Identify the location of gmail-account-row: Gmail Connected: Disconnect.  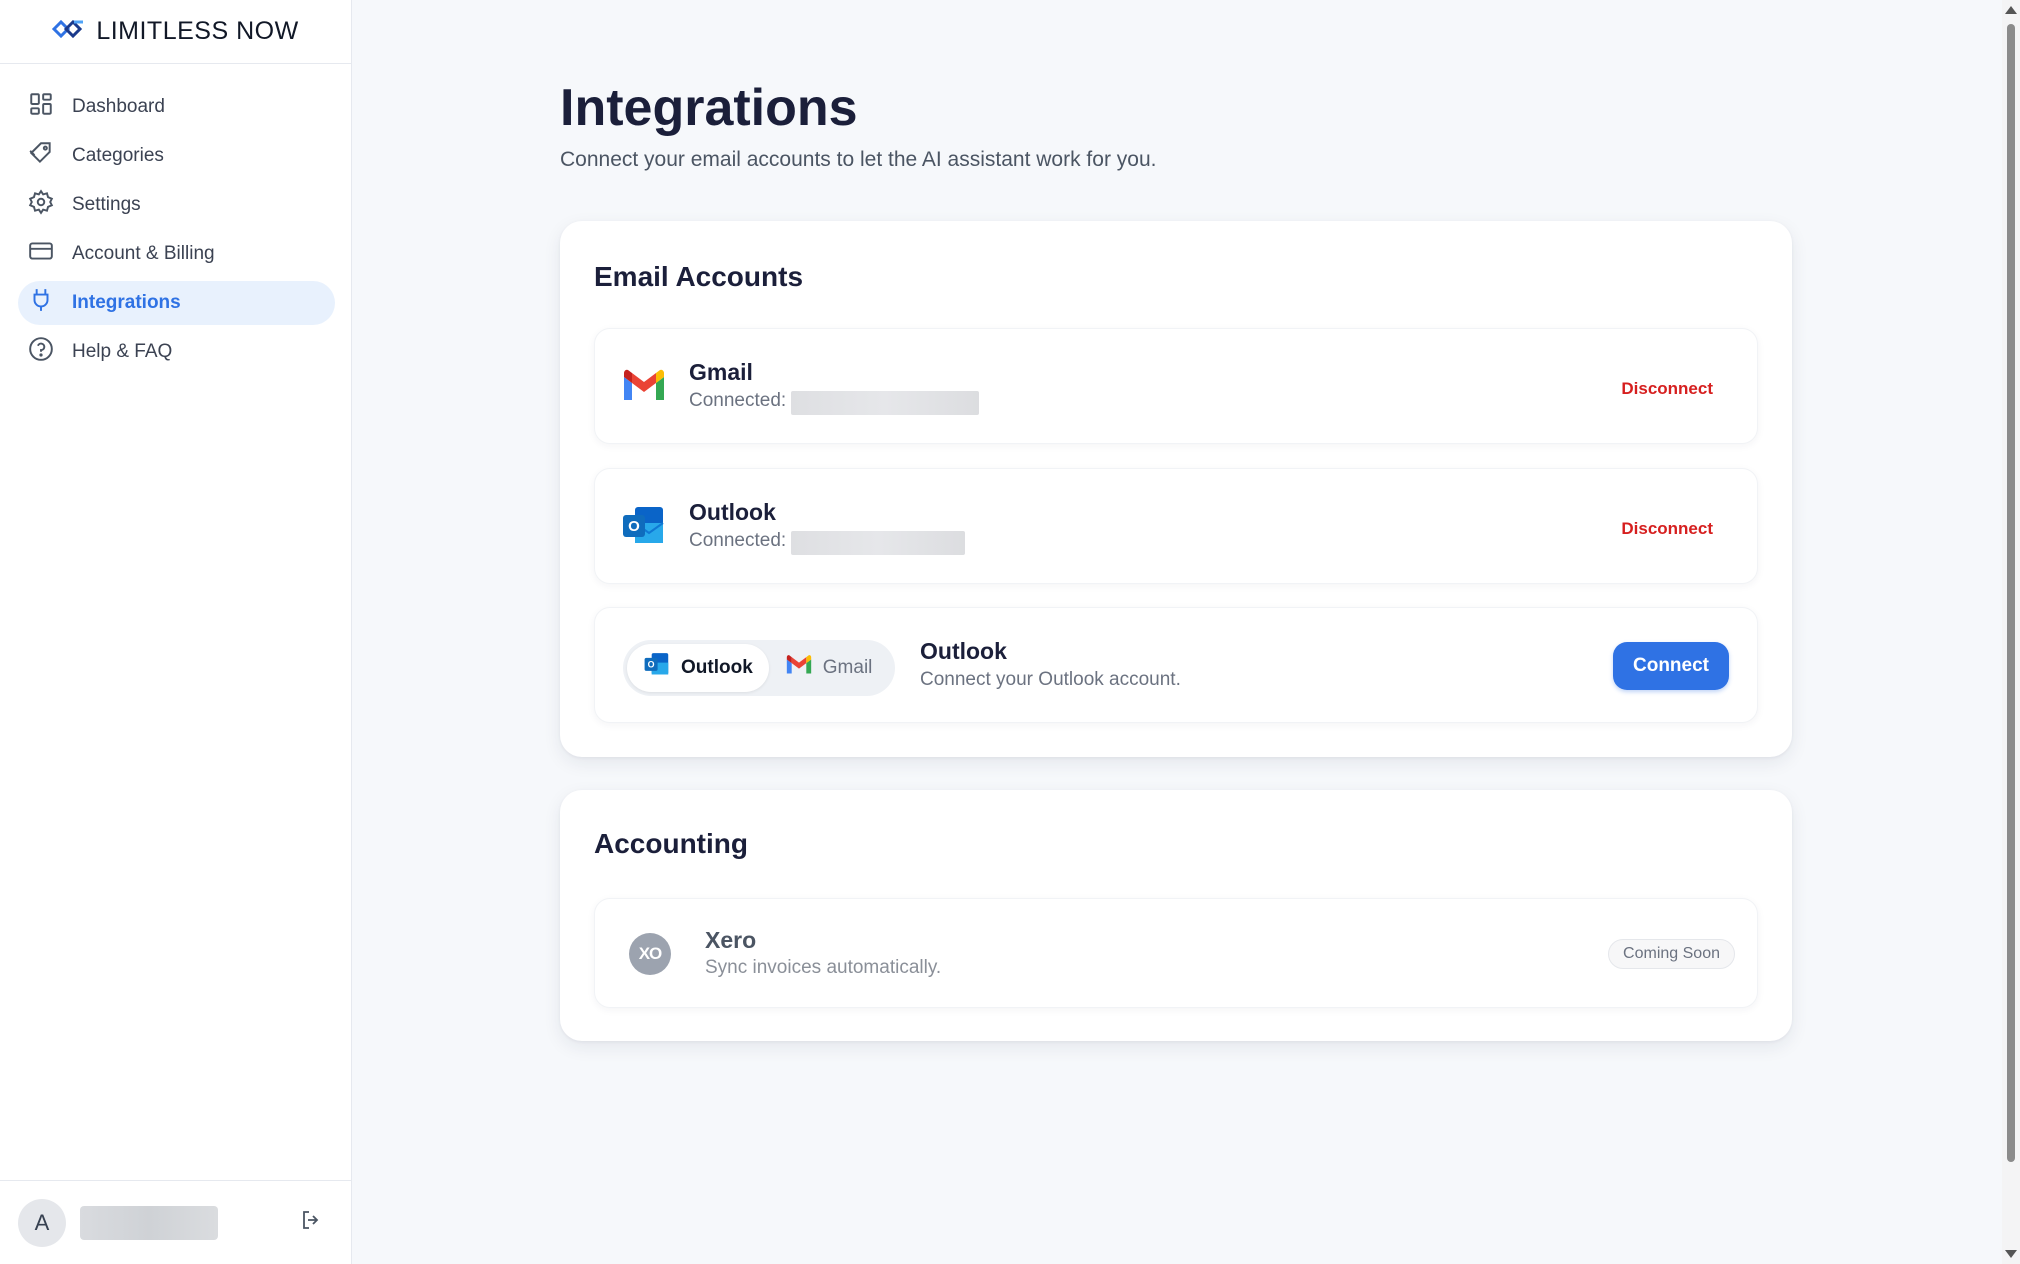
(1176, 386).